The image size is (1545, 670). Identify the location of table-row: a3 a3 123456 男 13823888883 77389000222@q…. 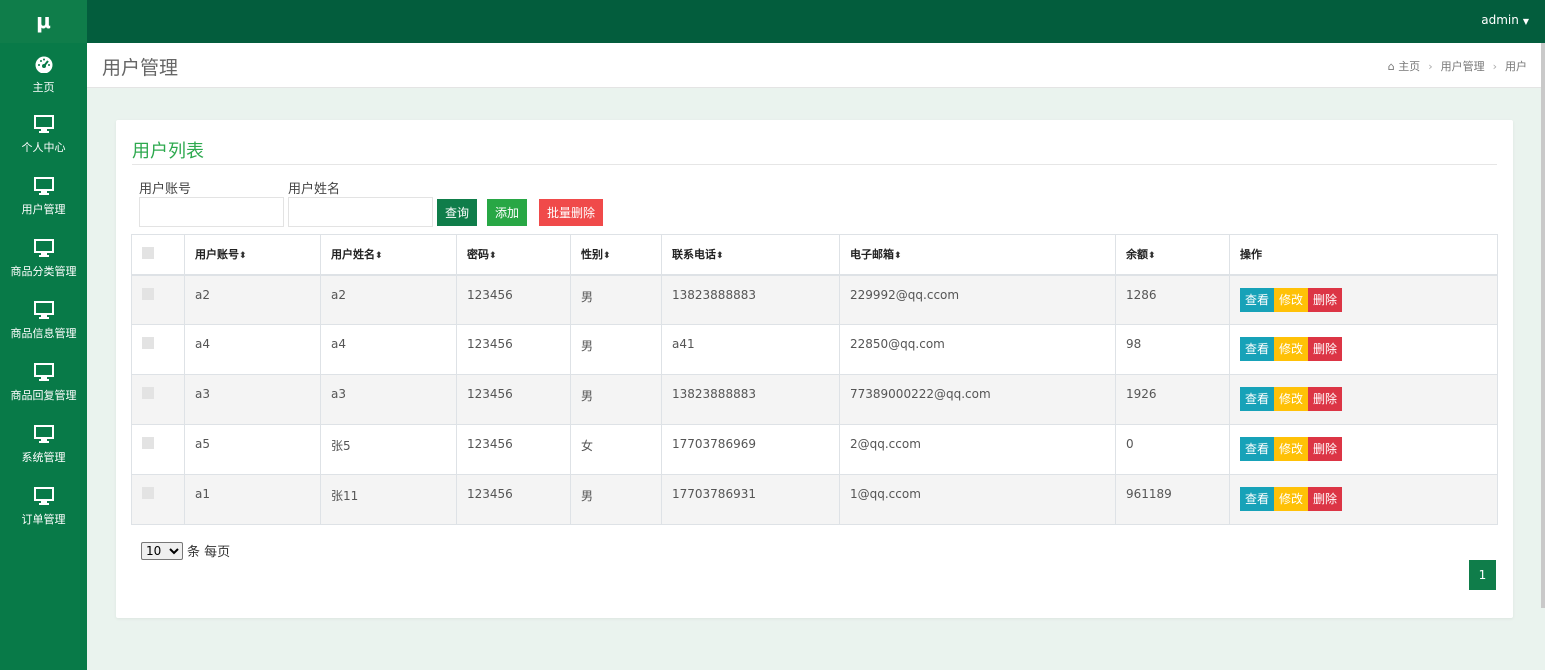
(814, 399).